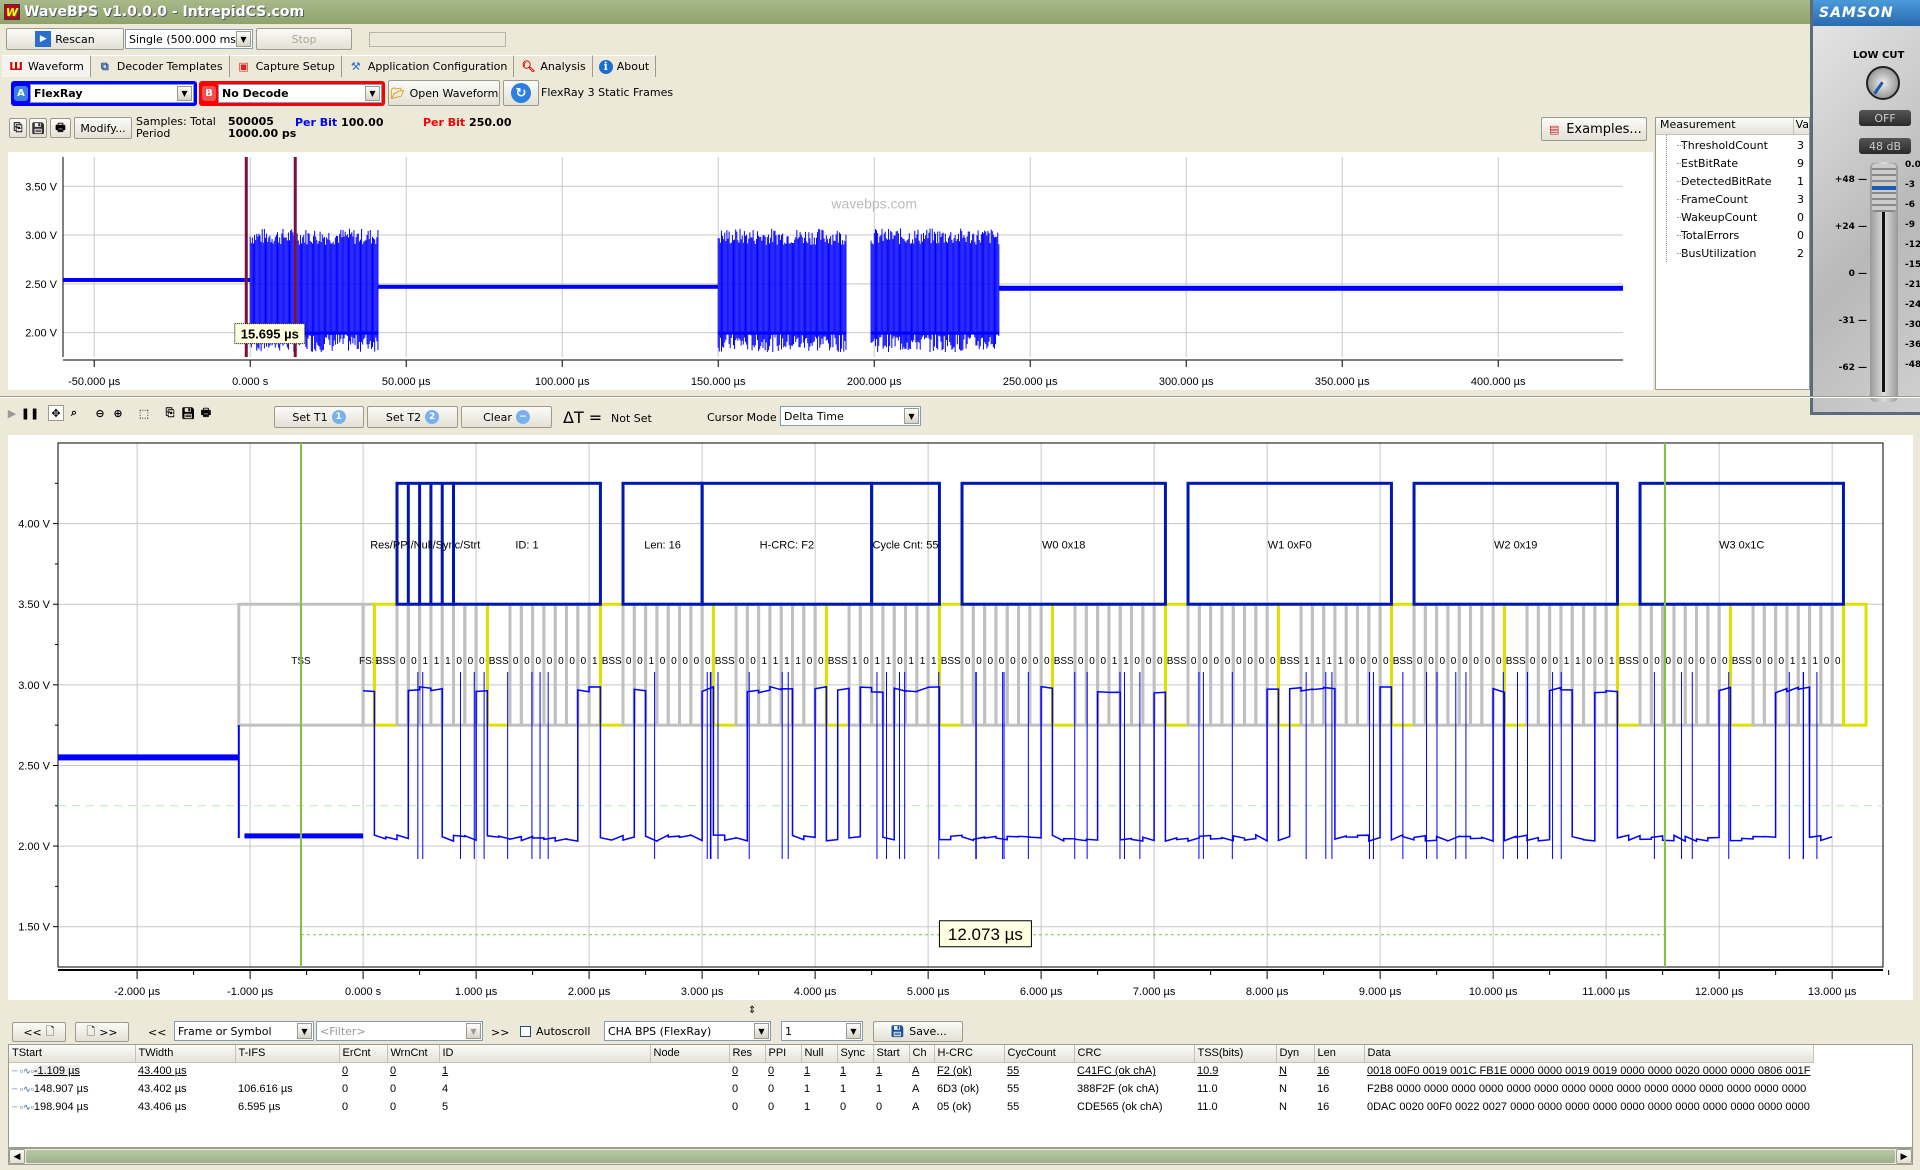  What do you see at coordinates (783, 1054) in the screenshot?
I see `column-header-ppi: PPI` at bounding box center [783, 1054].